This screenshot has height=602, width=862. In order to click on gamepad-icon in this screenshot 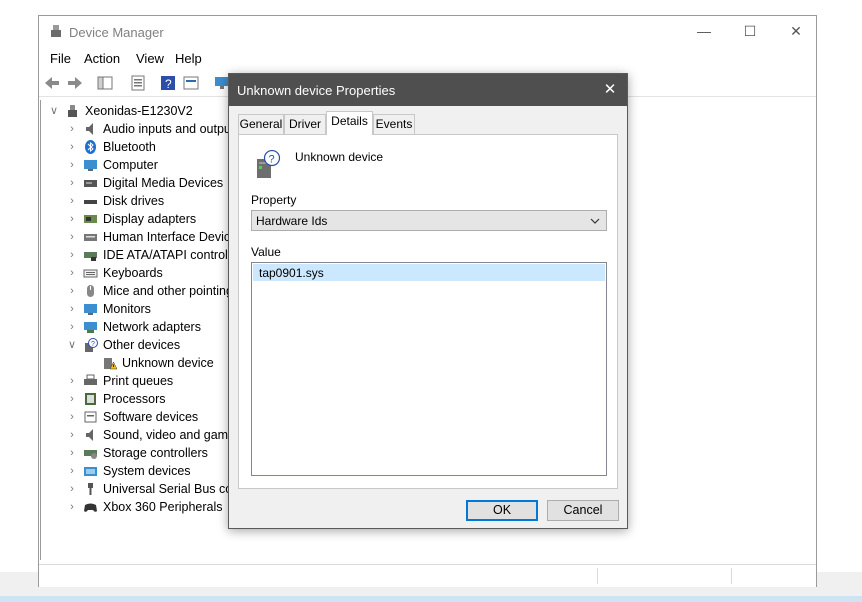, I will do `click(90, 507)`.